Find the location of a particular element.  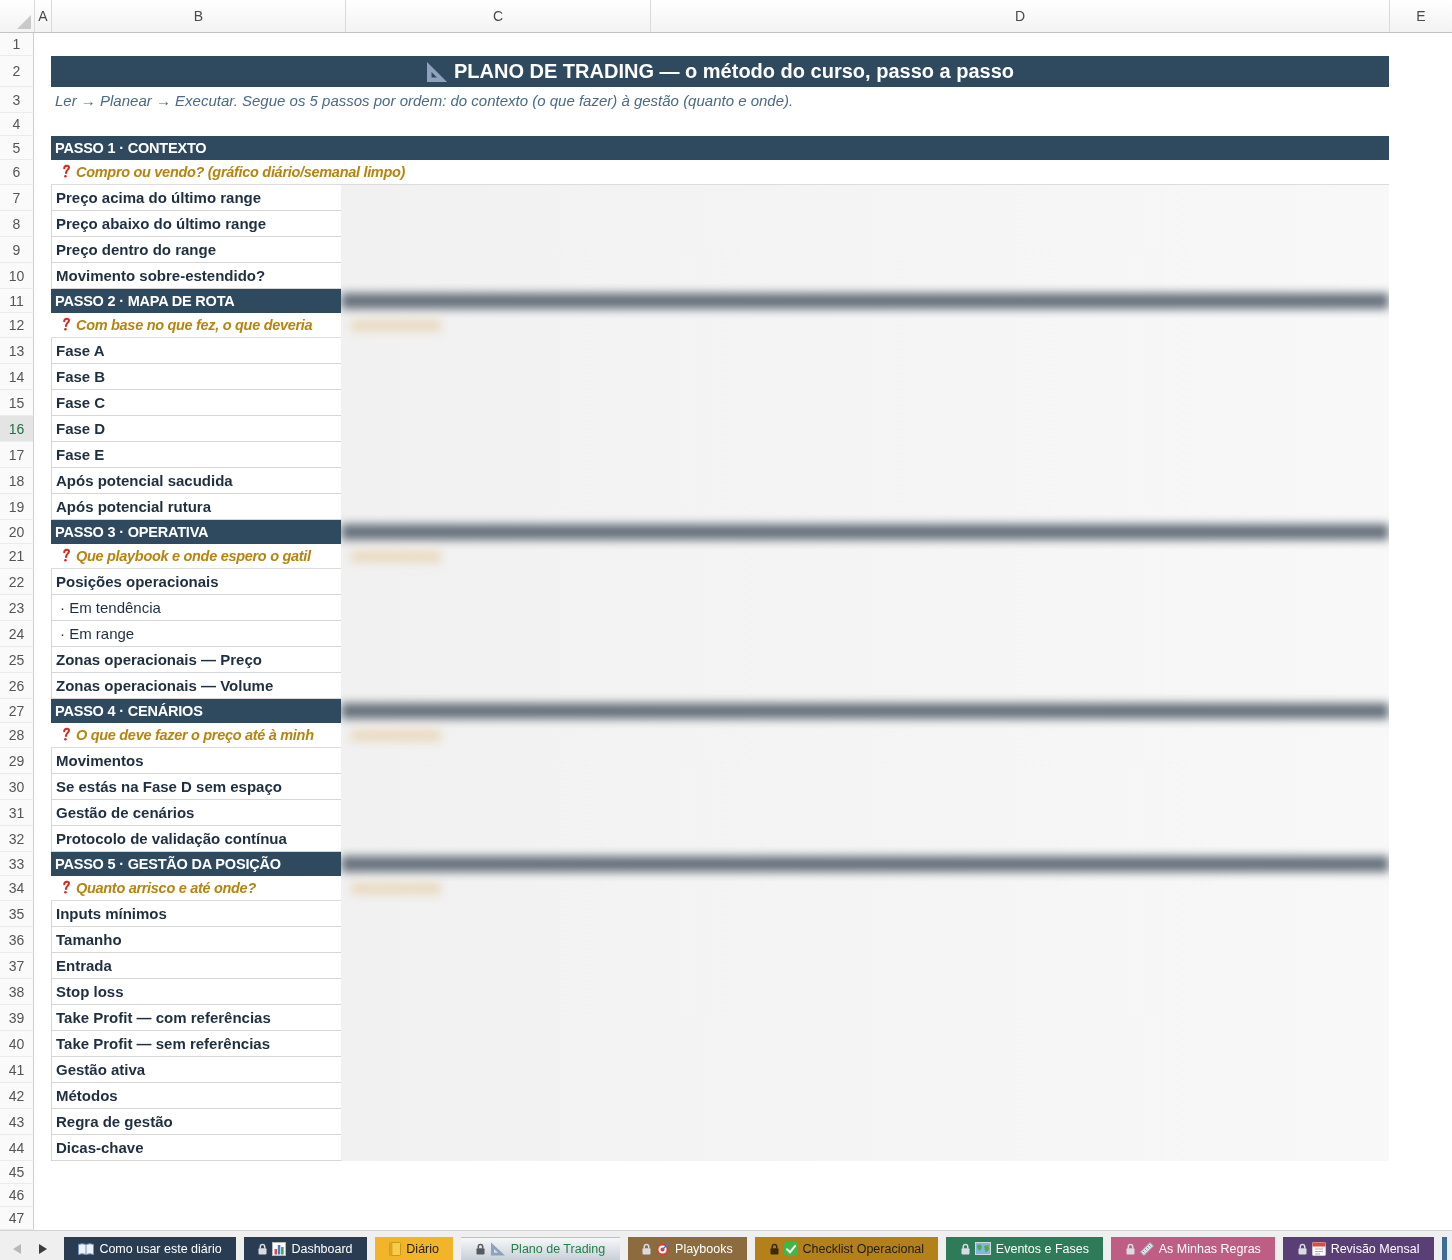

row-header: 3 is located at coordinates (17, 100).